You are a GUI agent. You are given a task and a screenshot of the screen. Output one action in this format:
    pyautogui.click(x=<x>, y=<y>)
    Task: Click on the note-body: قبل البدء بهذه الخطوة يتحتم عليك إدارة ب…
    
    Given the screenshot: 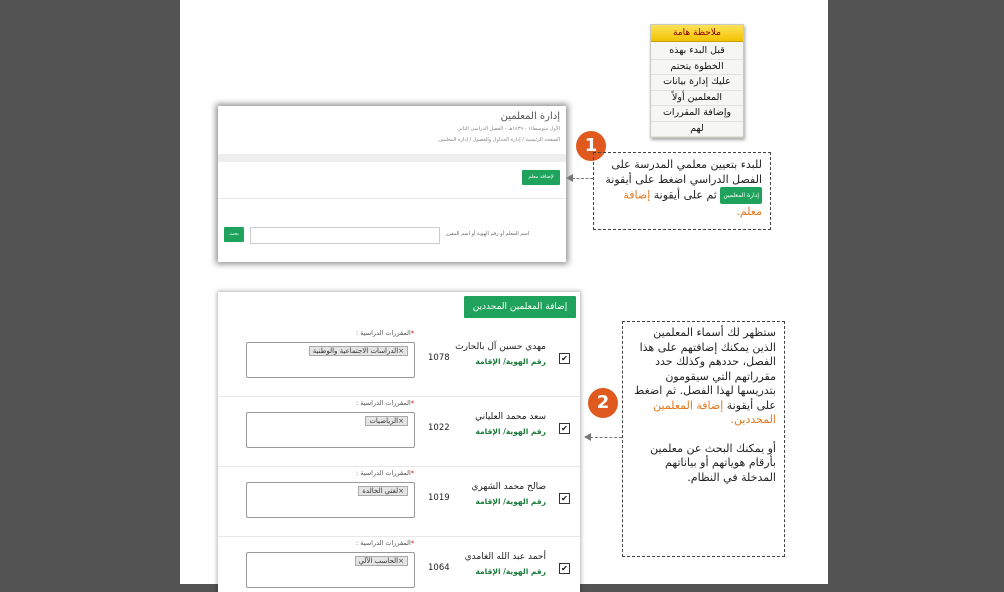 What is the action you would take?
    pyautogui.click(x=697, y=89)
    